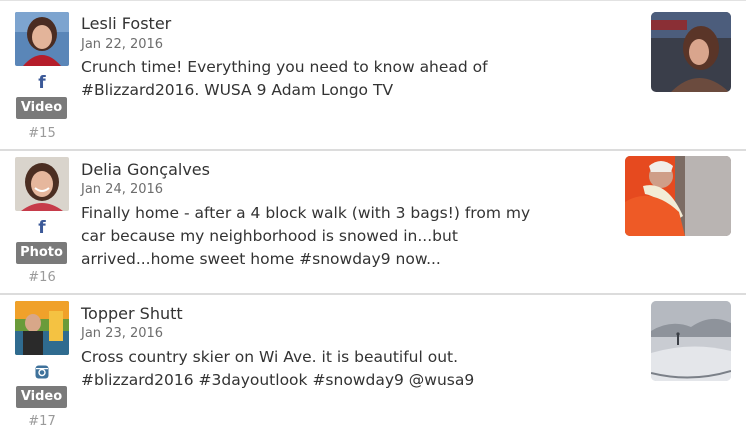 The height and width of the screenshot is (432, 746). Describe the element at coordinates (132, 313) in the screenshot. I see `author-name: Topper Shutt` at that location.